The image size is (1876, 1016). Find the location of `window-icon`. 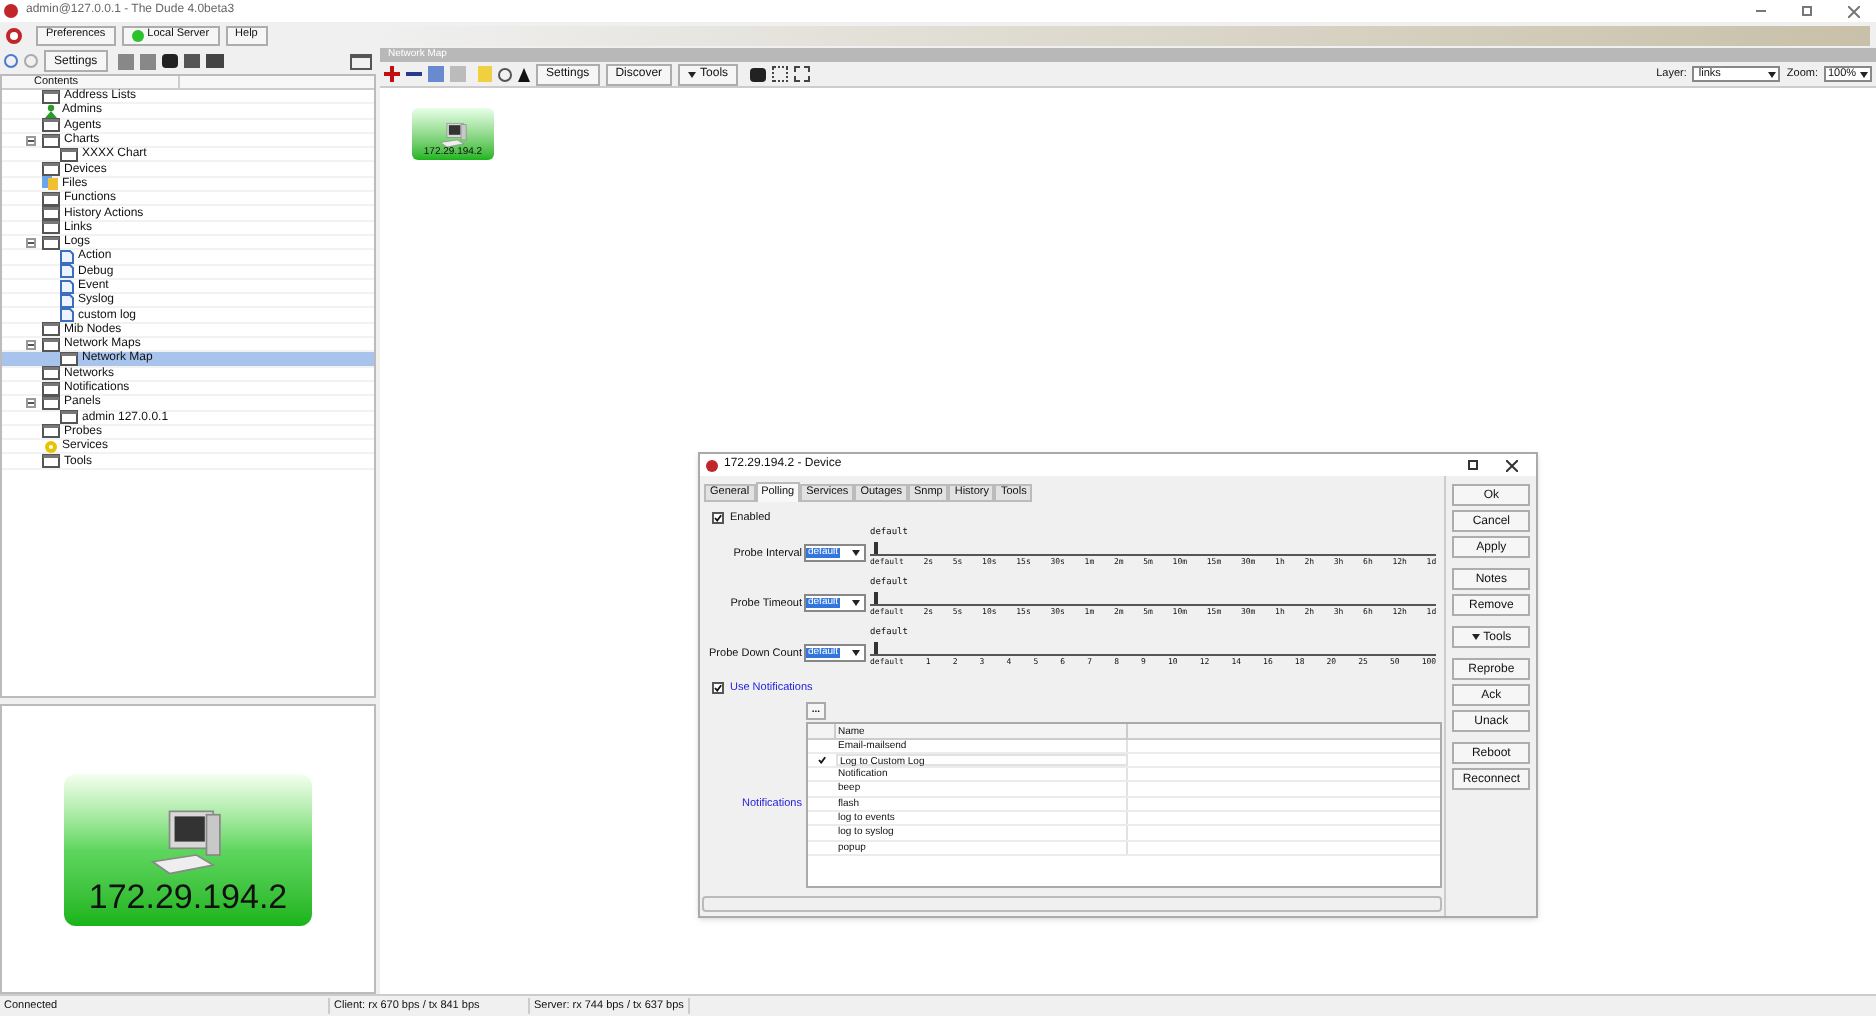

window-icon is located at coordinates (51, 461).